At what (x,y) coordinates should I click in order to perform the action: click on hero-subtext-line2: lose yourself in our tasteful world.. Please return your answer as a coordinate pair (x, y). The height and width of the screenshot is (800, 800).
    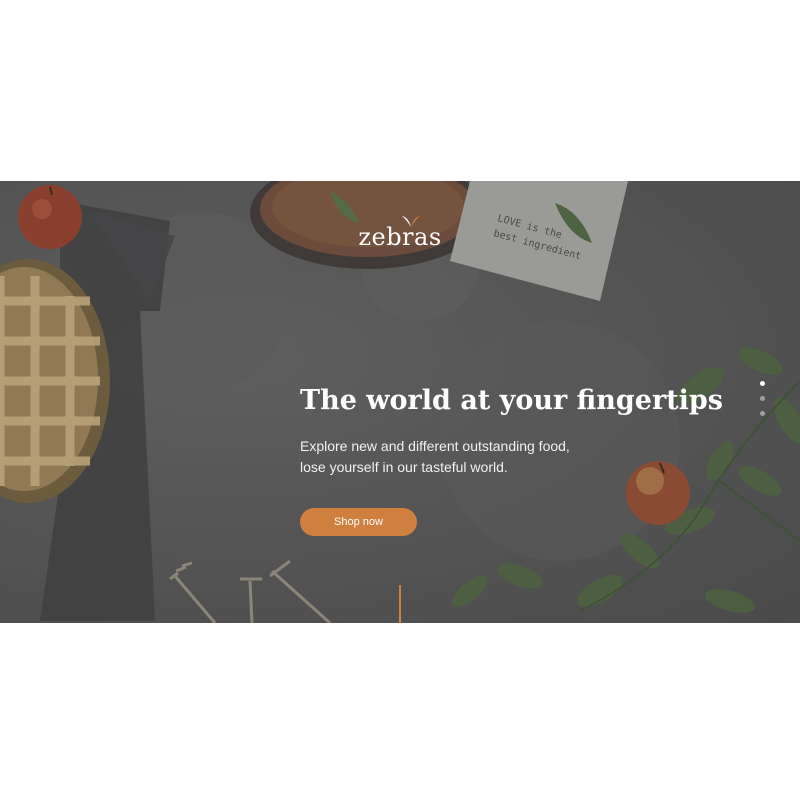
    Looking at the image, I should click on (404, 467).